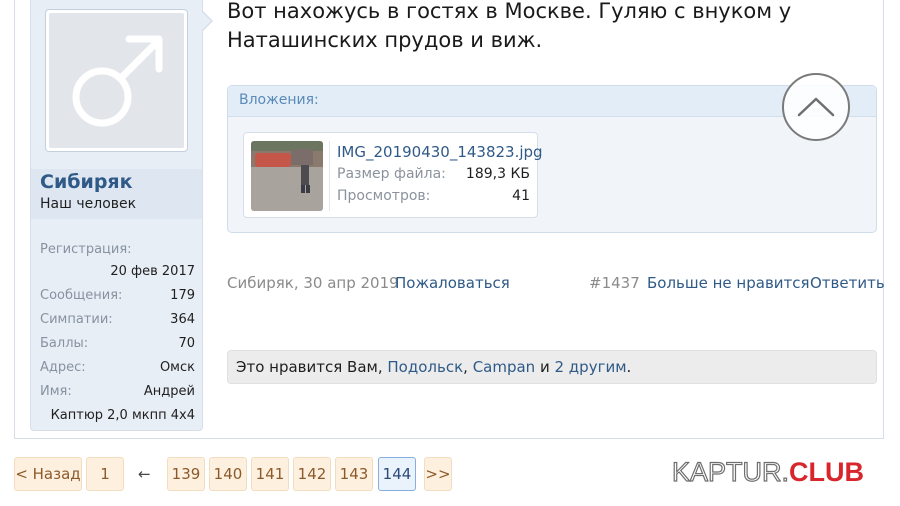  I want to click on post-number-link: #1437, so click(614, 283).